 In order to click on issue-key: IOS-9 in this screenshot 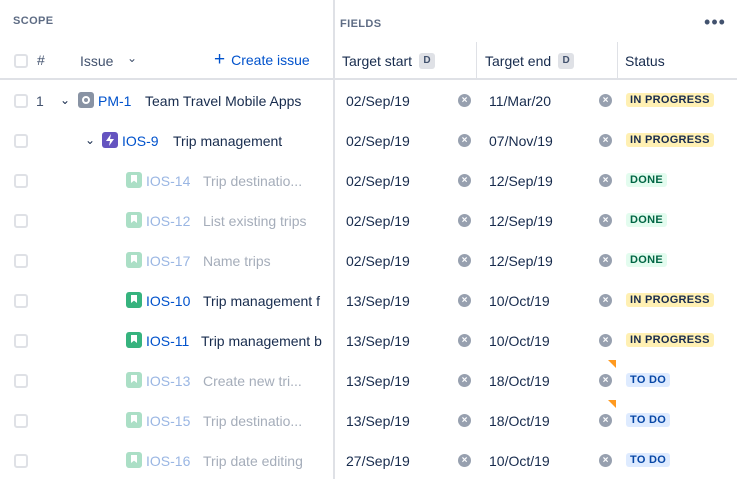, I will do `click(140, 141)`.